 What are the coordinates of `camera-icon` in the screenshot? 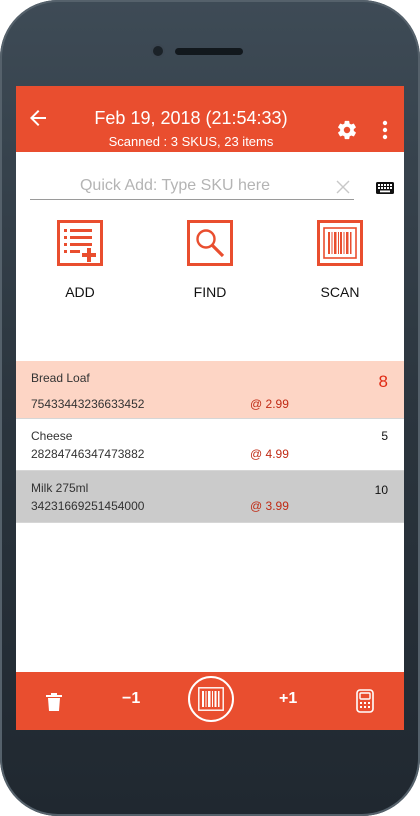 It's located at (158, 51).